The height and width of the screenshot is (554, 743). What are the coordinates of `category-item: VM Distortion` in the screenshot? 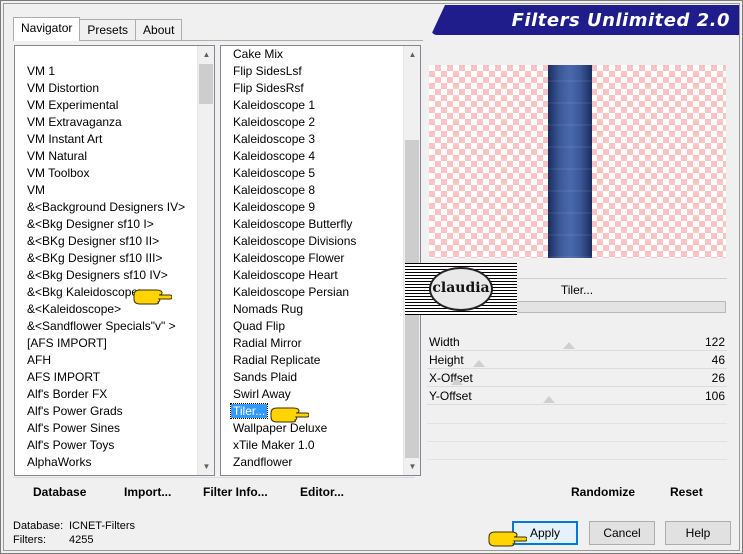 It's located at (106, 88).